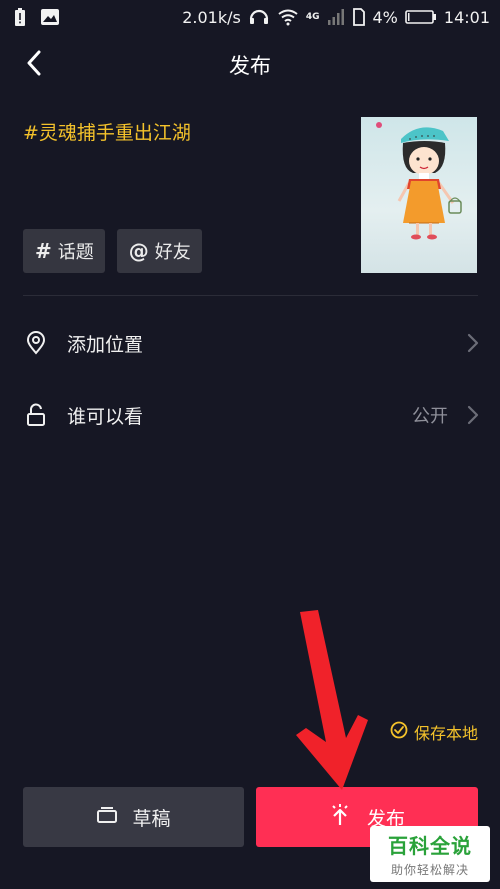 The image size is (500, 889). What do you see at coordinates (430, 416) in the screenshot?
I see `visibility-value: 公开` at bounding box center [430, 416].